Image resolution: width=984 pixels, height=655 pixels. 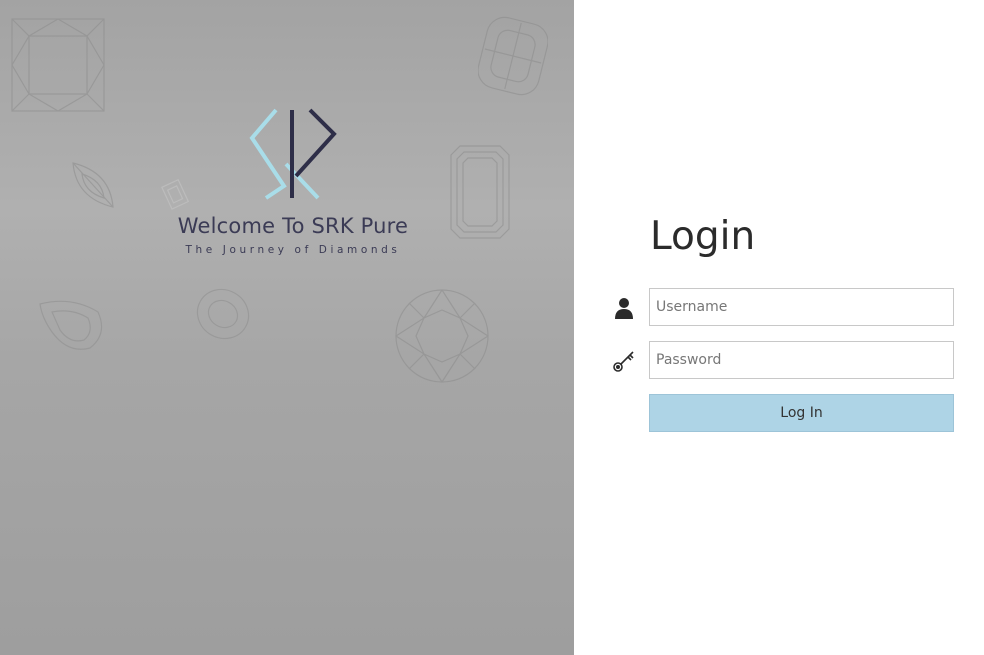 What do you see at coordinates (801, 413) in the screenshot?
I see `login-button: Log In` at bounding box center [801, 413].